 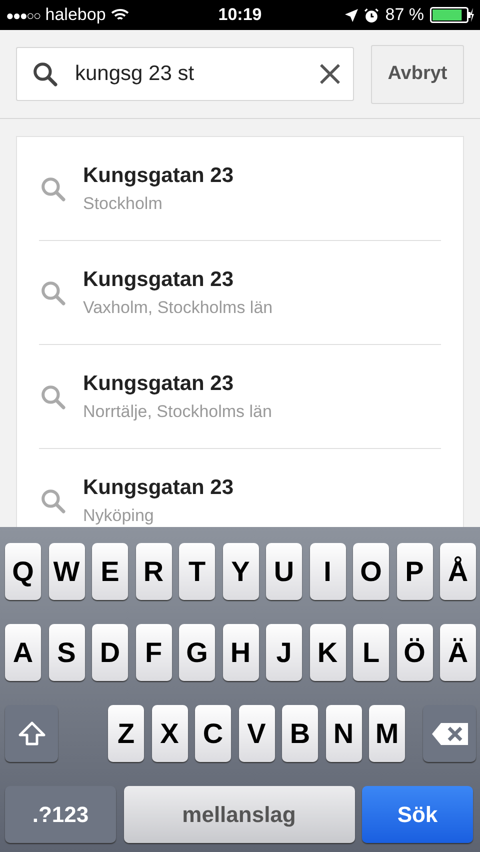 I want to click on cancel-button: Avbryt, so click(x=417, y=74).